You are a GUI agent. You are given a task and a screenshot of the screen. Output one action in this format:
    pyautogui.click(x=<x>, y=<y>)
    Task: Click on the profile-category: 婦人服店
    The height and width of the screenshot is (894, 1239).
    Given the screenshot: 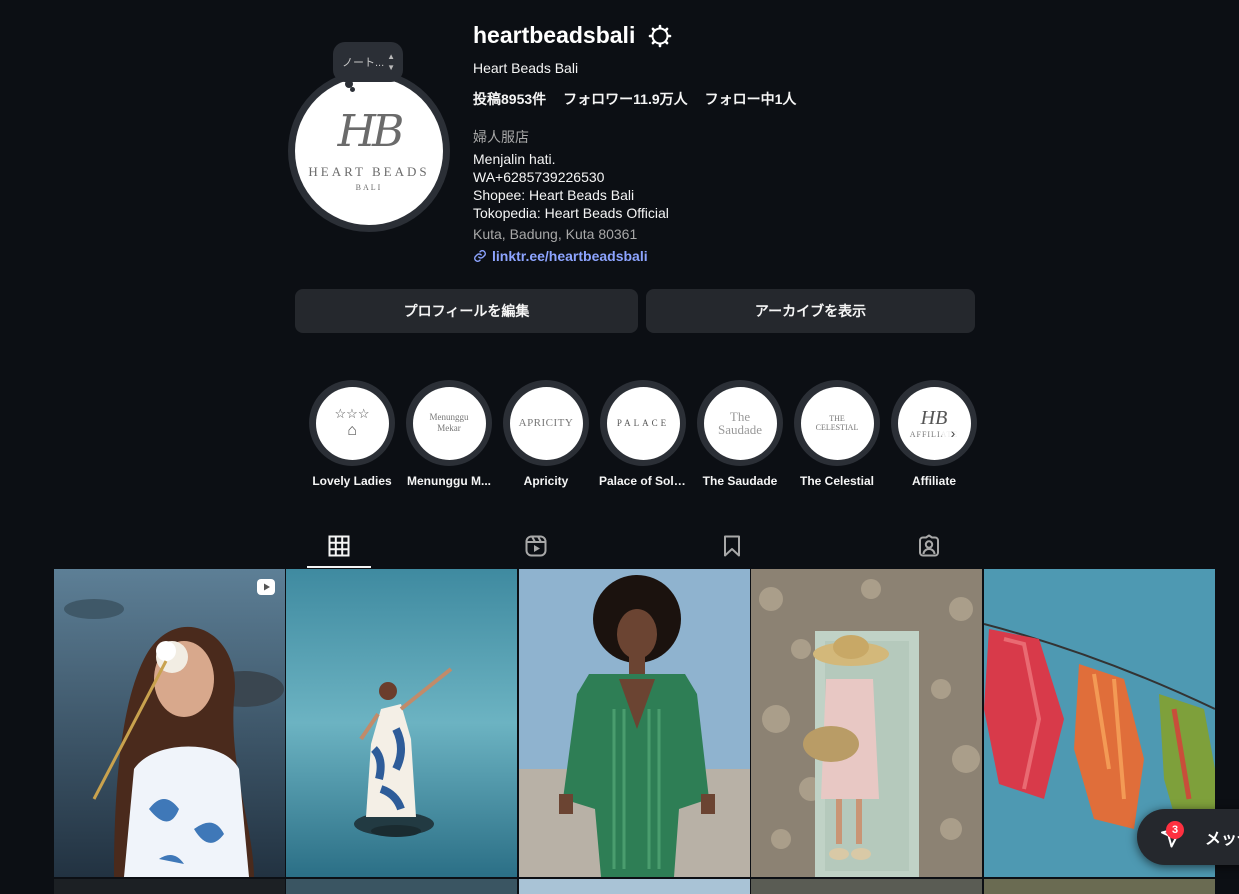 What is the action you would take?
    pyautogui.click(x=501, y=137)
    